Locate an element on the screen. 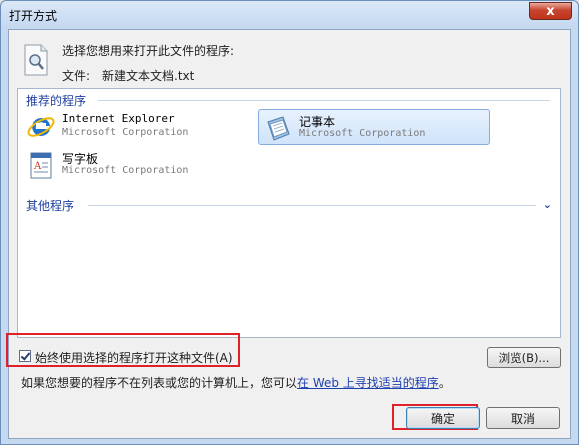 The width and height of the screenshot is (579, 445). always-use-checkbox is located at coordinates (25, 356).